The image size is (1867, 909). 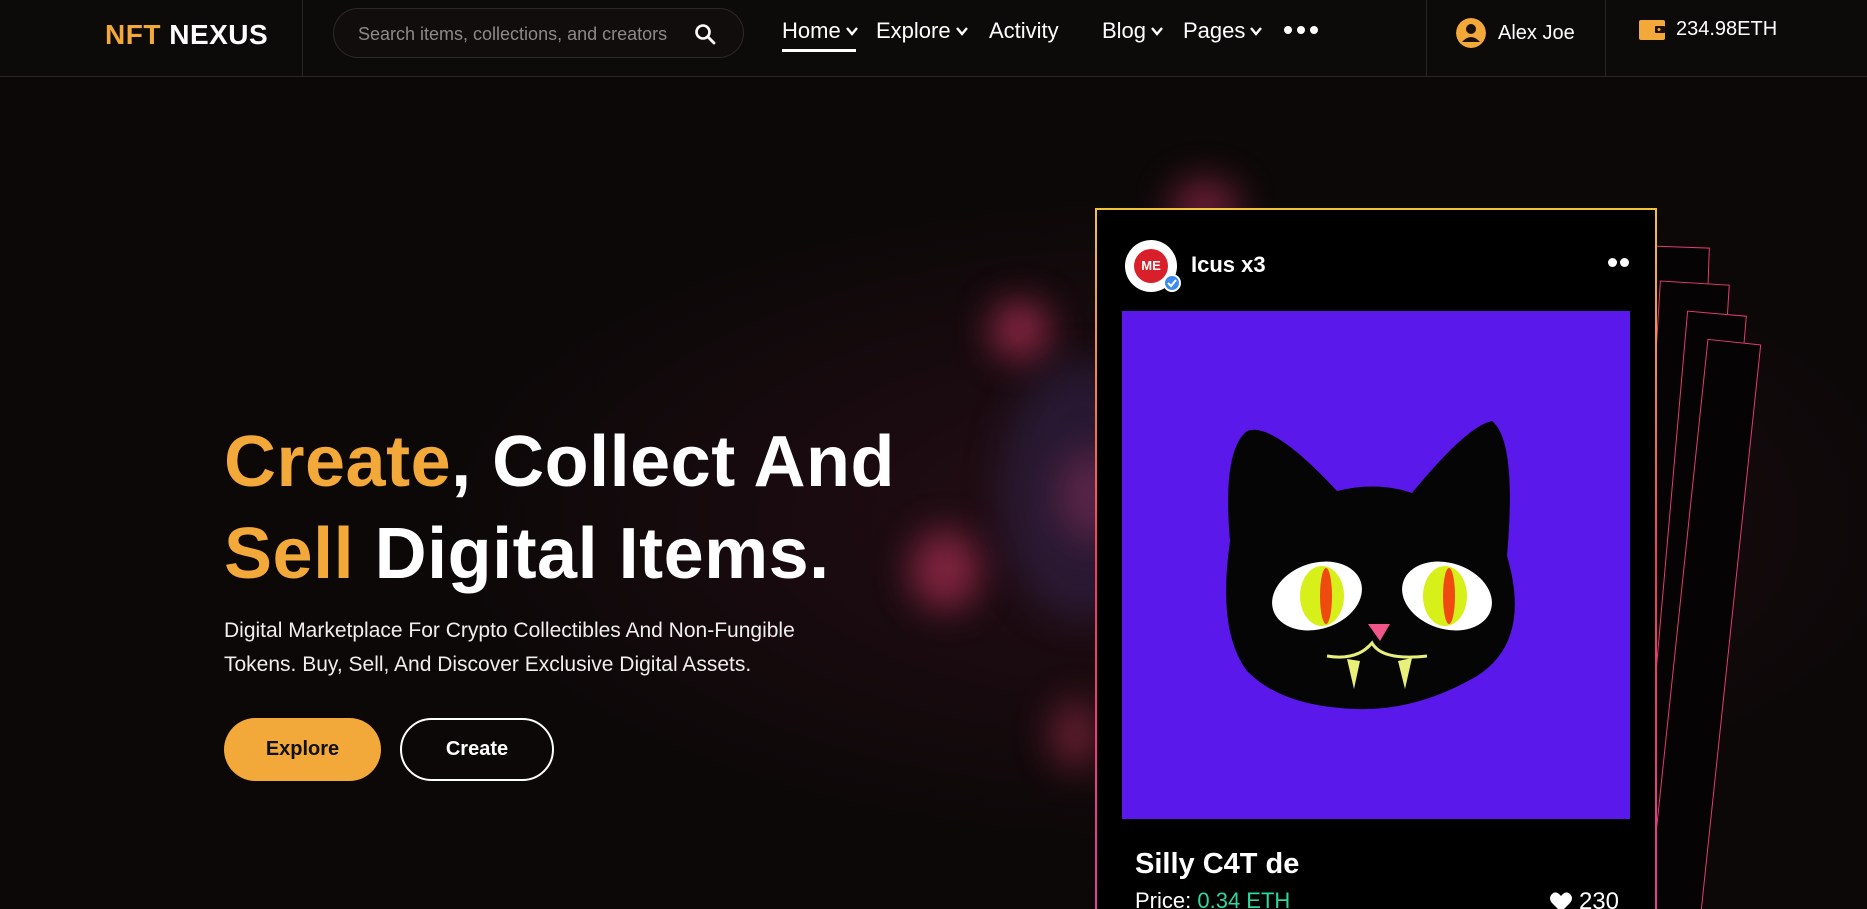 What do you see at coordinates (1244, 898) in the screenshot?
I see `price-value: 0.34 ETH` at bounding box center [1244, 898].